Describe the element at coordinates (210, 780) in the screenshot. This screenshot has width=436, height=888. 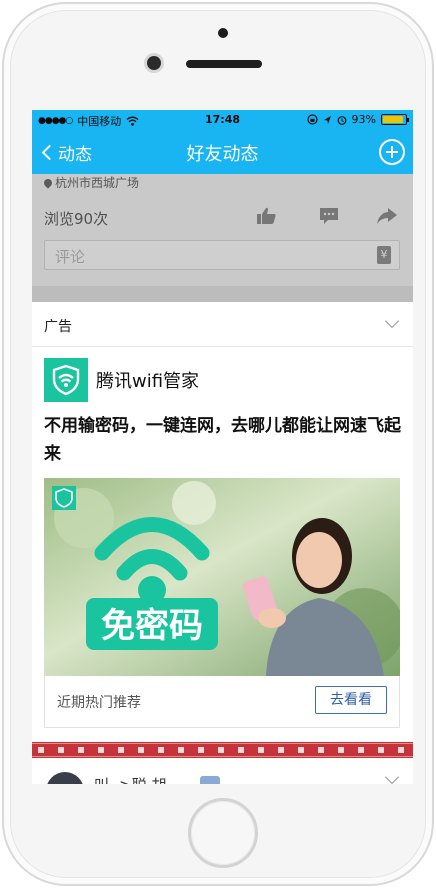
I see `vip-badge-icon` at that location.